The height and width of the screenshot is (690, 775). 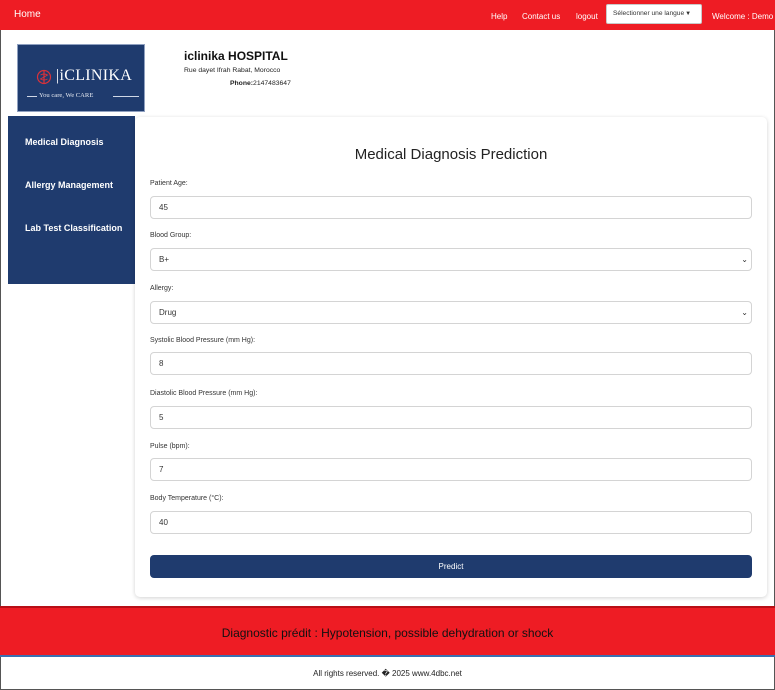 What do you see at coordinates (73, 228) in the screenshot?
I see `sidebar-item-lab-test-classification: Lab Test Classification` at bounding box center [73, 228].